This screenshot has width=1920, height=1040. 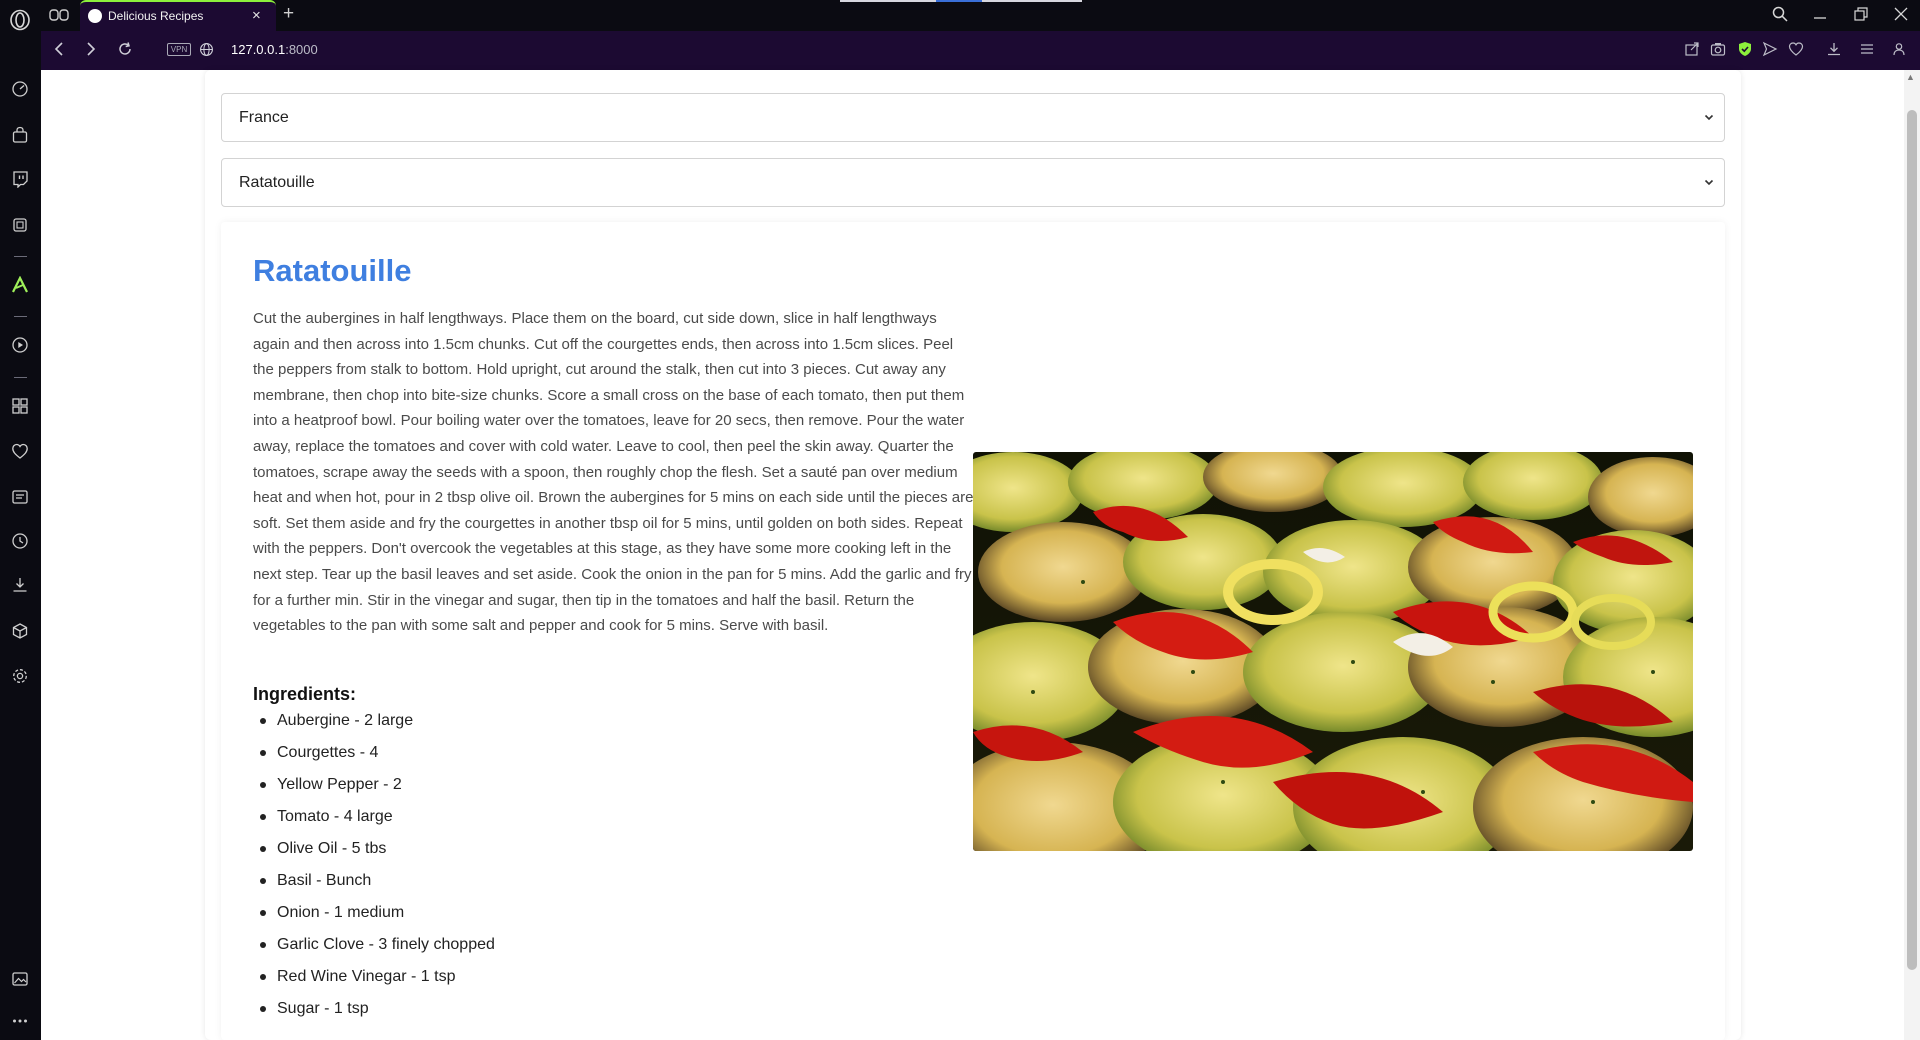 What do you see at coordinates (960, 15) in the screenshot?
I see `title-bar: Delicious Recipes × +` at bounding box center [960, 15].